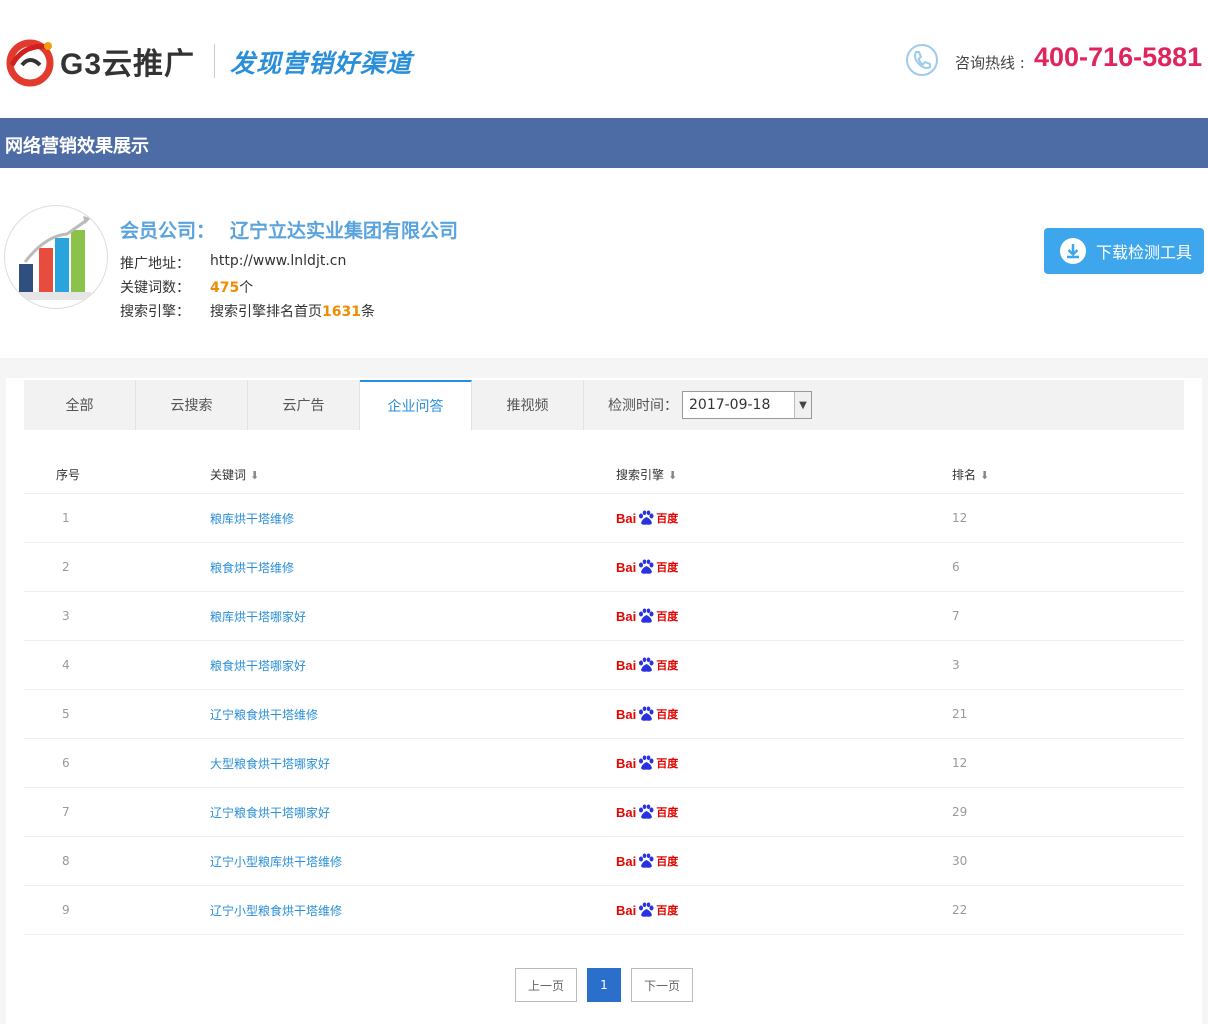 Image resolution: width=1208 pixels, height=1024 pixels. What do you see at coordinates (155, 264) in the screenshot?
I see `promo-url-label: 推广地址：` at bounding box center [155, 264].